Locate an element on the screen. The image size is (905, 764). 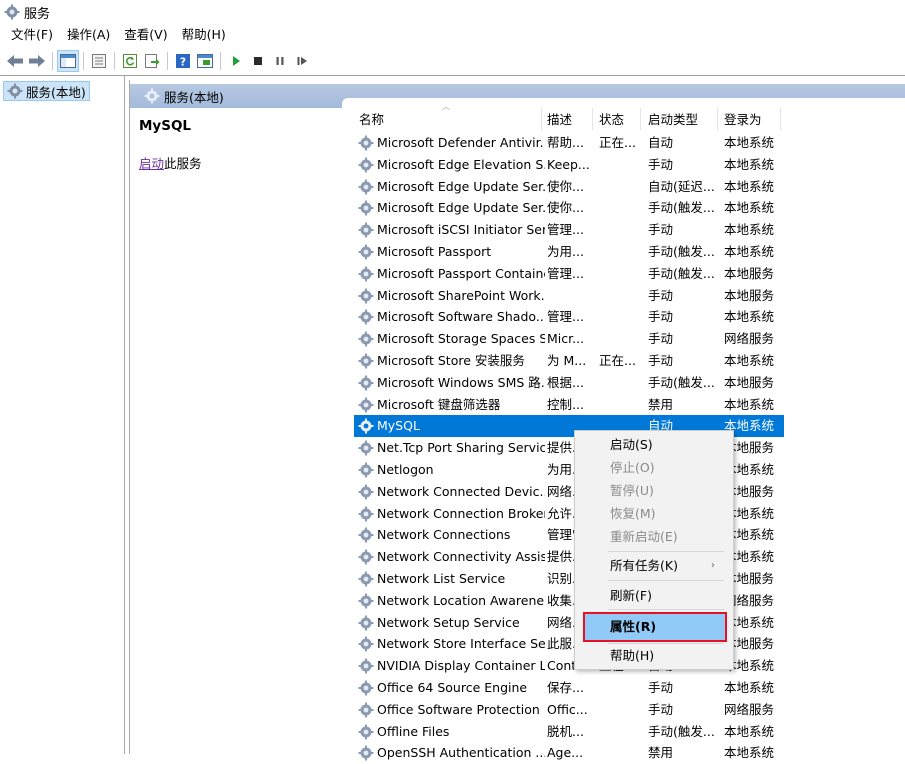
table-row: Office 64 Source Engine 保存... 手动 本地系统 is located at coordinates (569, 688).